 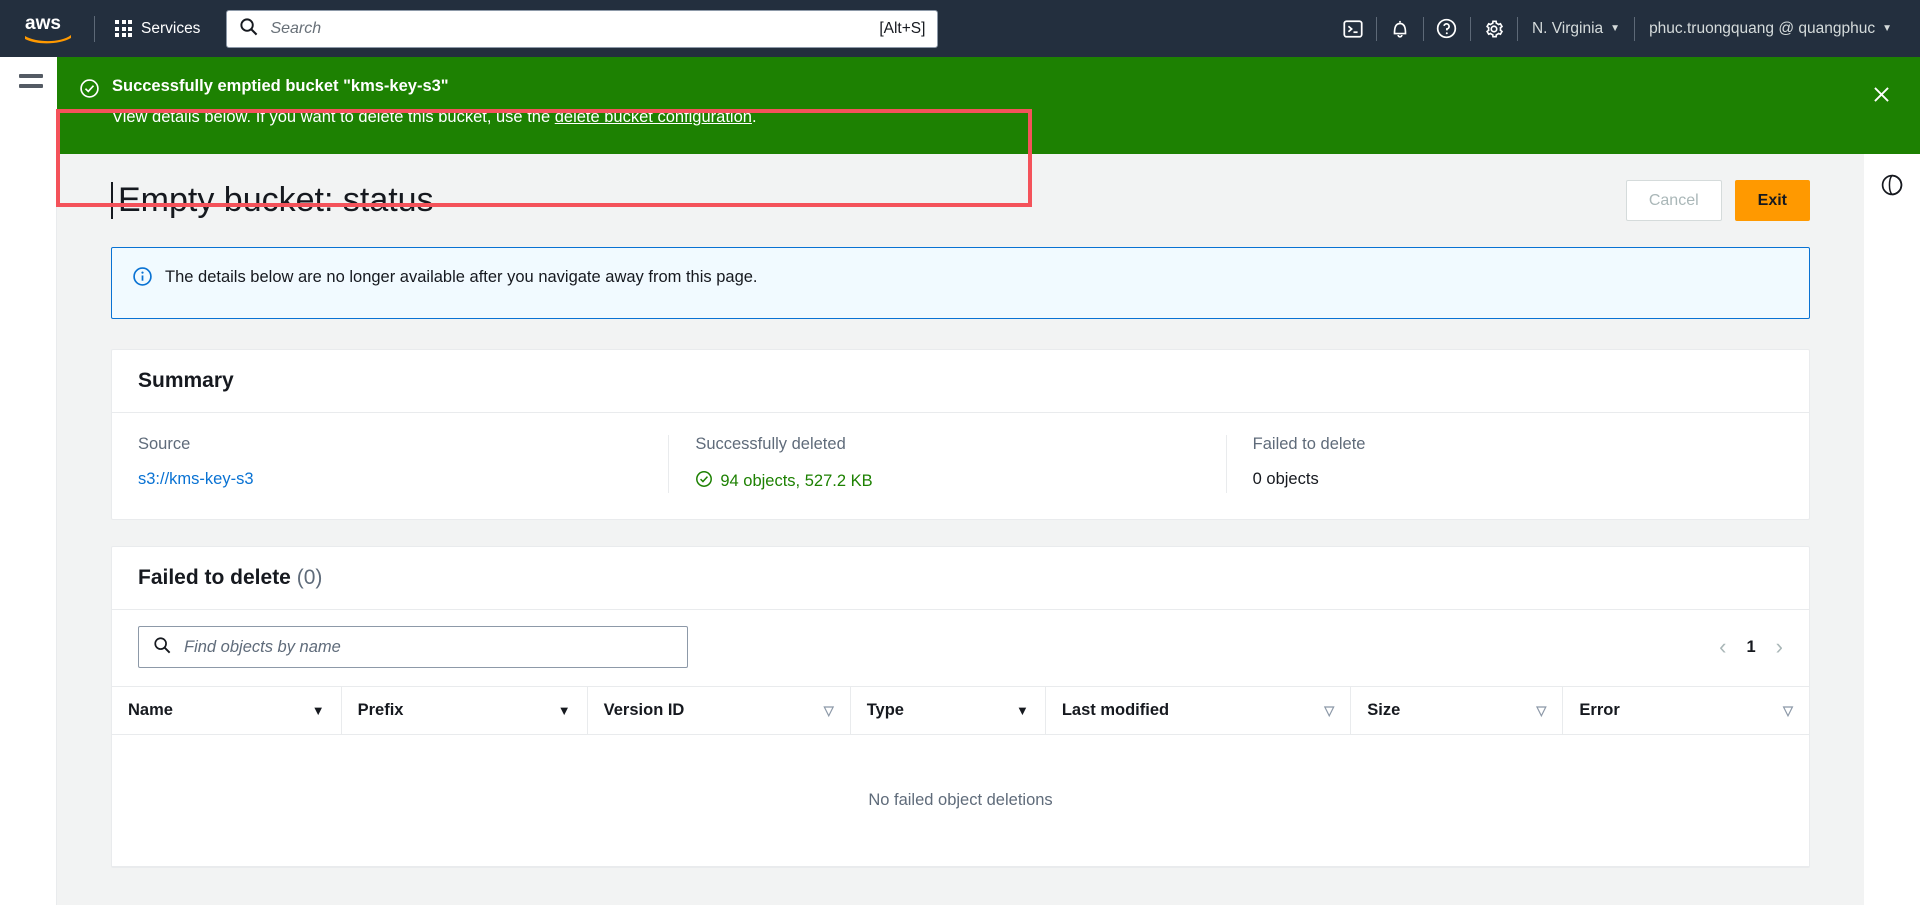 What do you see at coordinates (196, 479) in the screenshot?
I see `summary-source-link: s3://kms-key-s3` at bounding box center [196, 479].